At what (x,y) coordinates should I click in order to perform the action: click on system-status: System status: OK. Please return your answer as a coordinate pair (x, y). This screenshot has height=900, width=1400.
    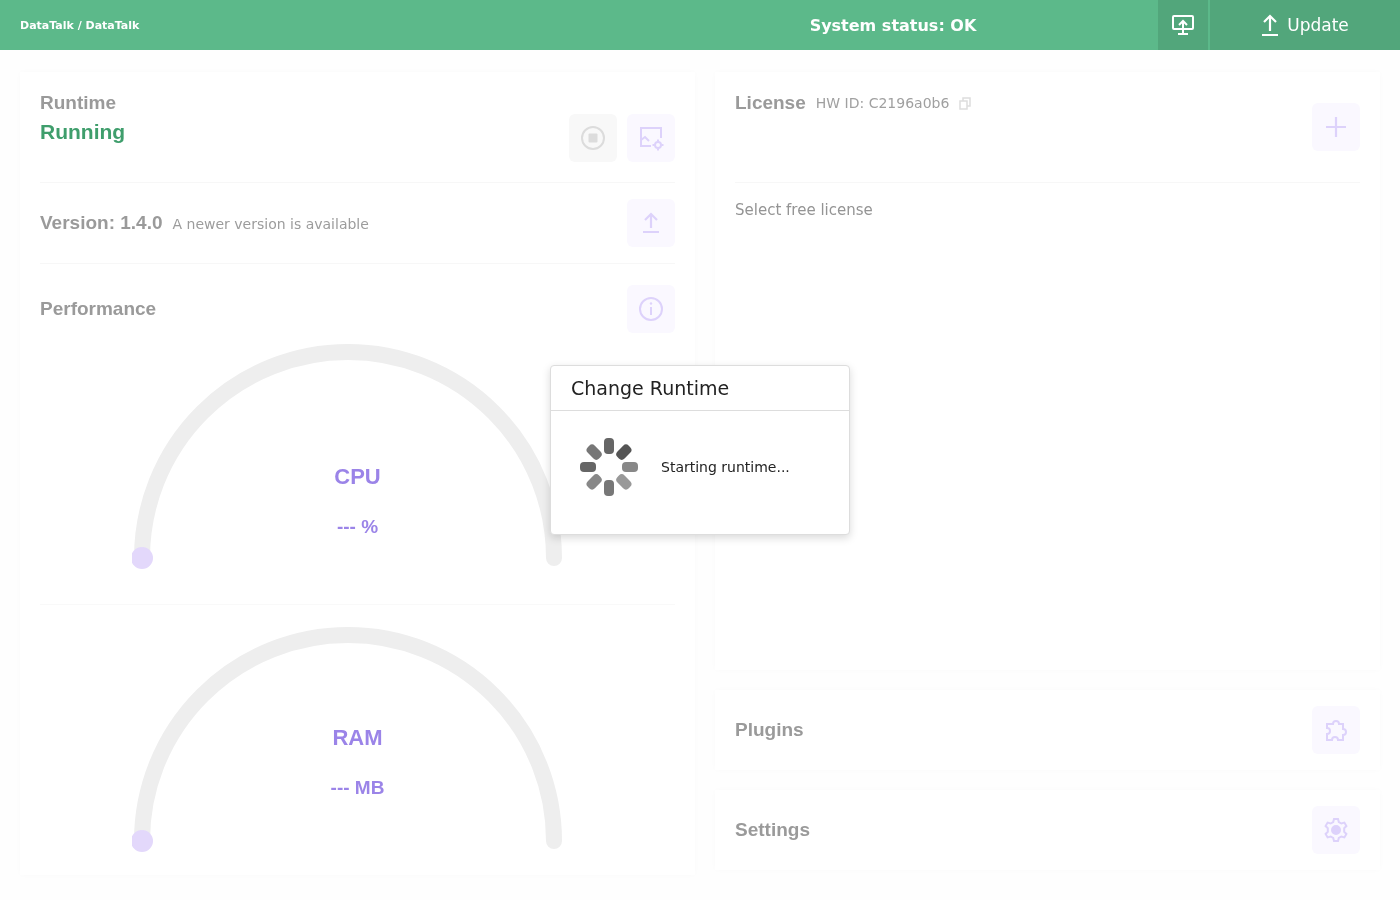
    Looking at the image, I should click on (893, 25).